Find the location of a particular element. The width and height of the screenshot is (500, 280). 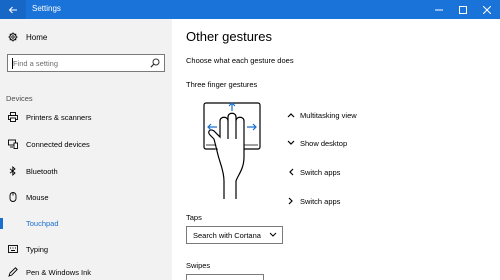

page-subtitle: Choose what each gesture does is located at coordinates (240, 60).